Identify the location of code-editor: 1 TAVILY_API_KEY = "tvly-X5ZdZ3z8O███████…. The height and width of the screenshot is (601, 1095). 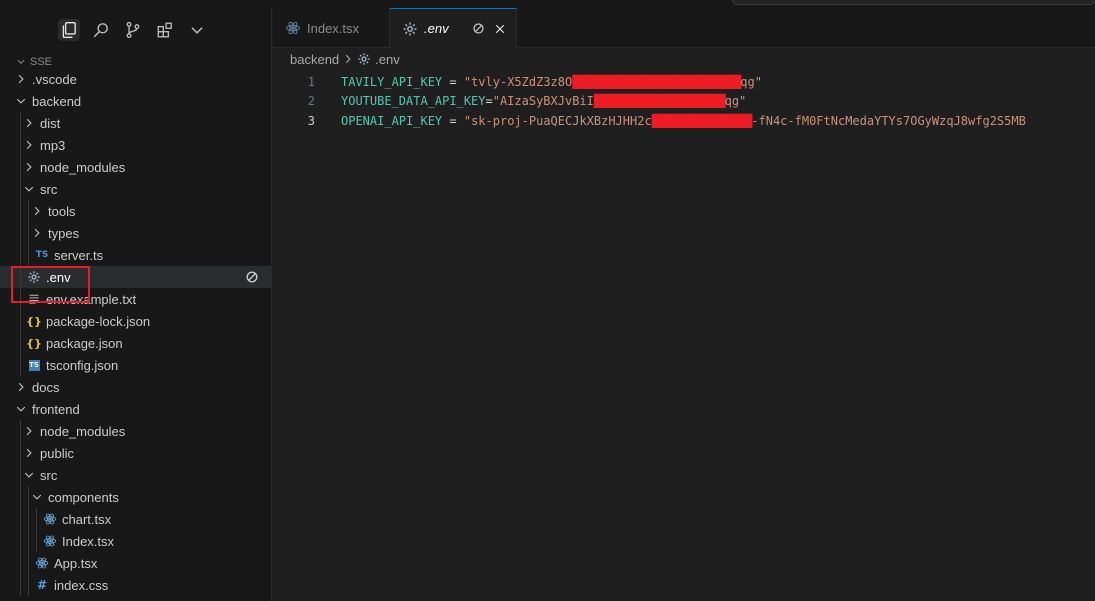
(684, 101).